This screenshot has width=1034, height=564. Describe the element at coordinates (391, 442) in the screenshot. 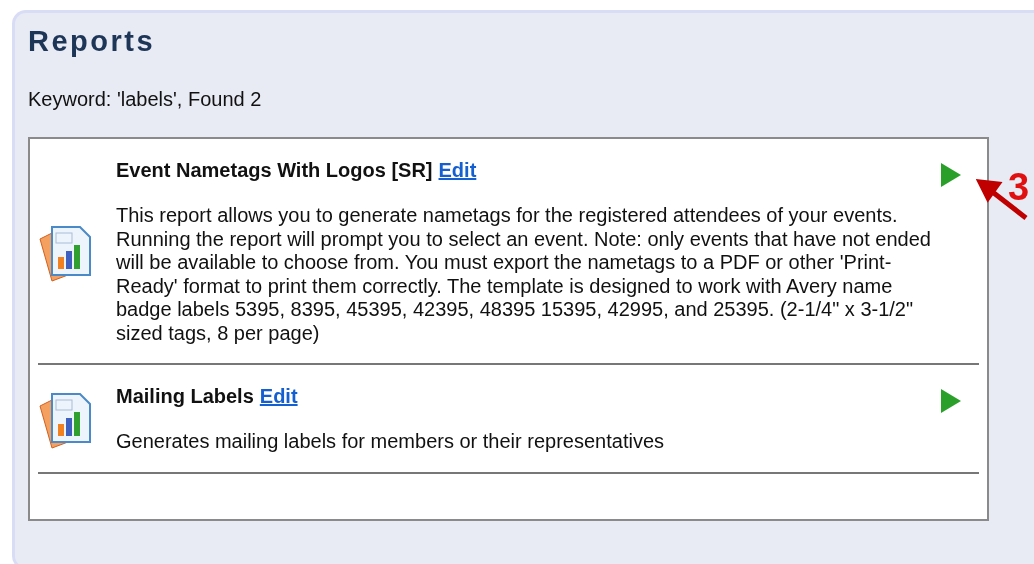

I see `report-description: Generates mailing labels for members or their representatives` at that location.